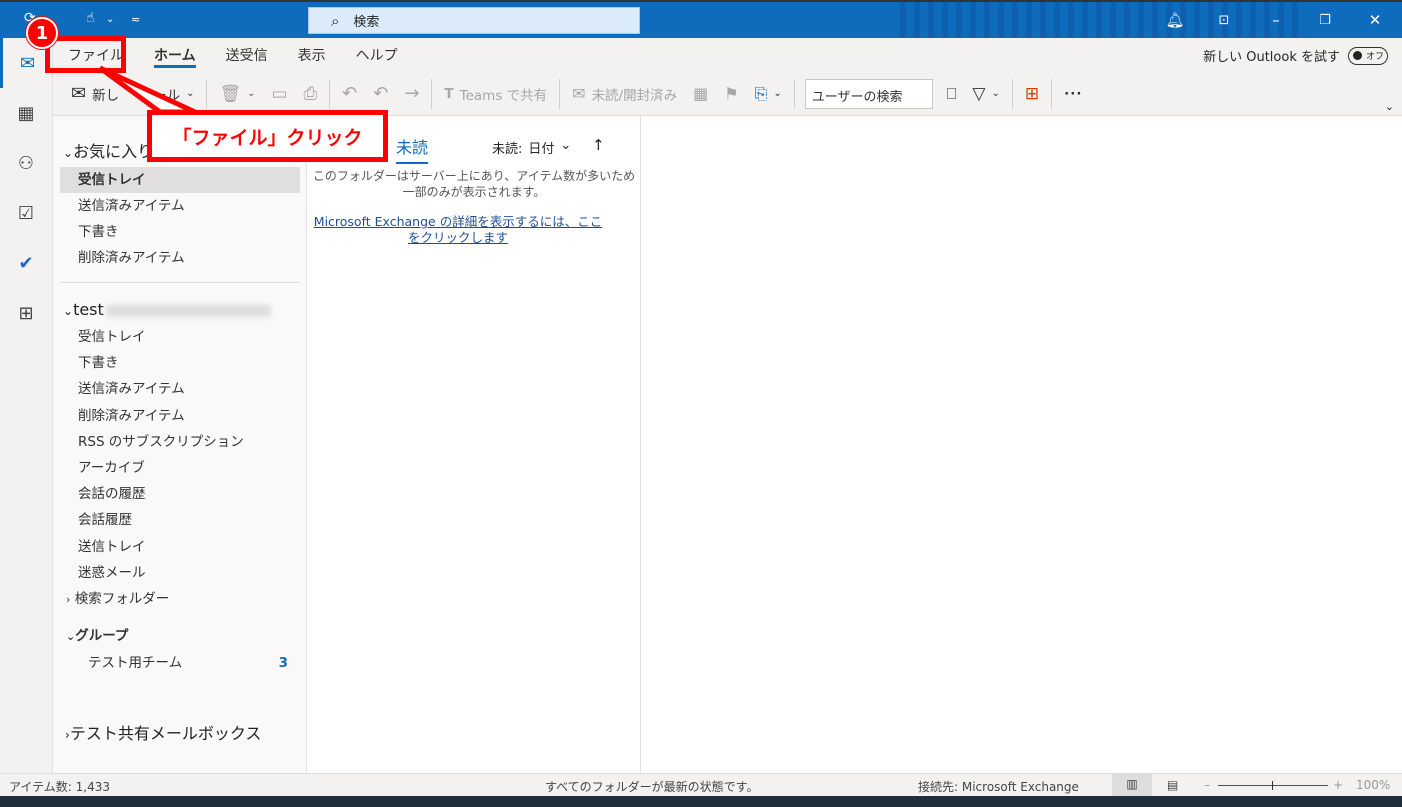  What do you see at coordinates (180, 416) in the screenshot?
I see `folder-item: 削除済みアイテム` at bounding box center [180, 416].